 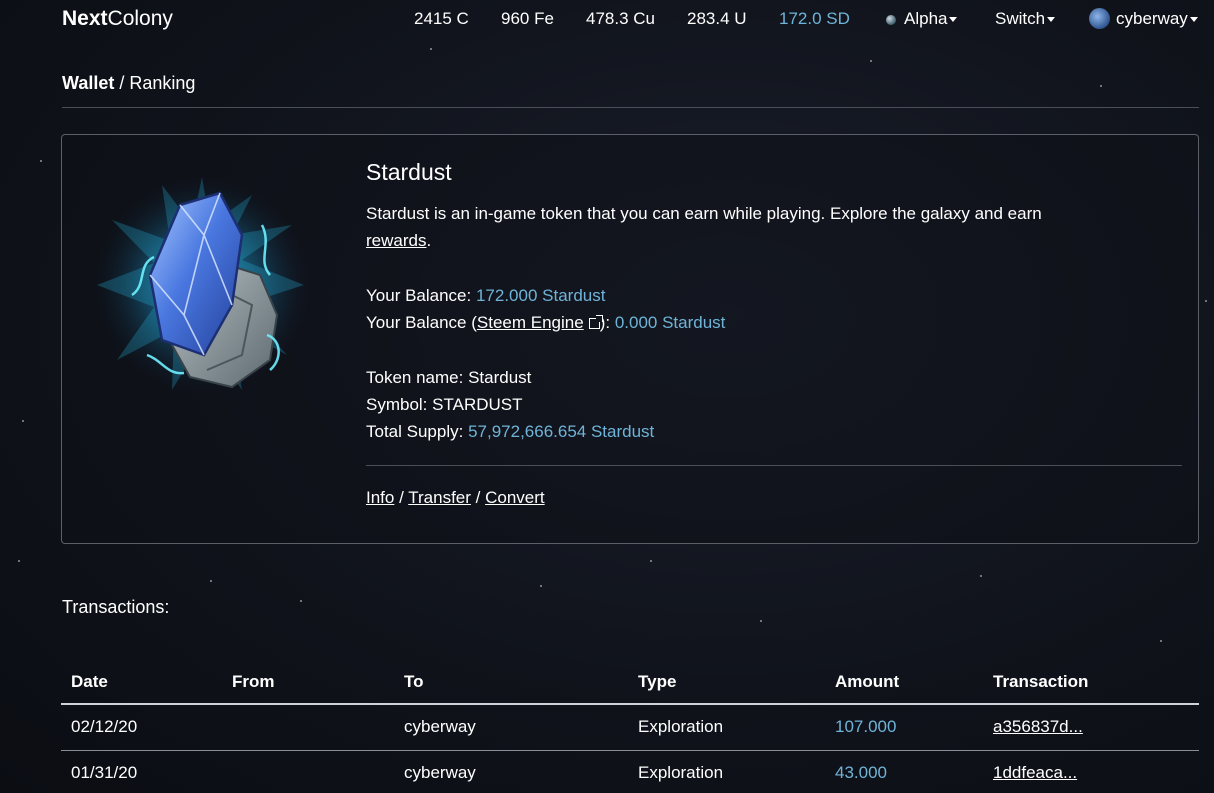 What do you see at coordinates (774, 295) in the screenshot?
I see `balance-row: Your Balance: 172.000 Stardust` at bounding box center [774, 295].